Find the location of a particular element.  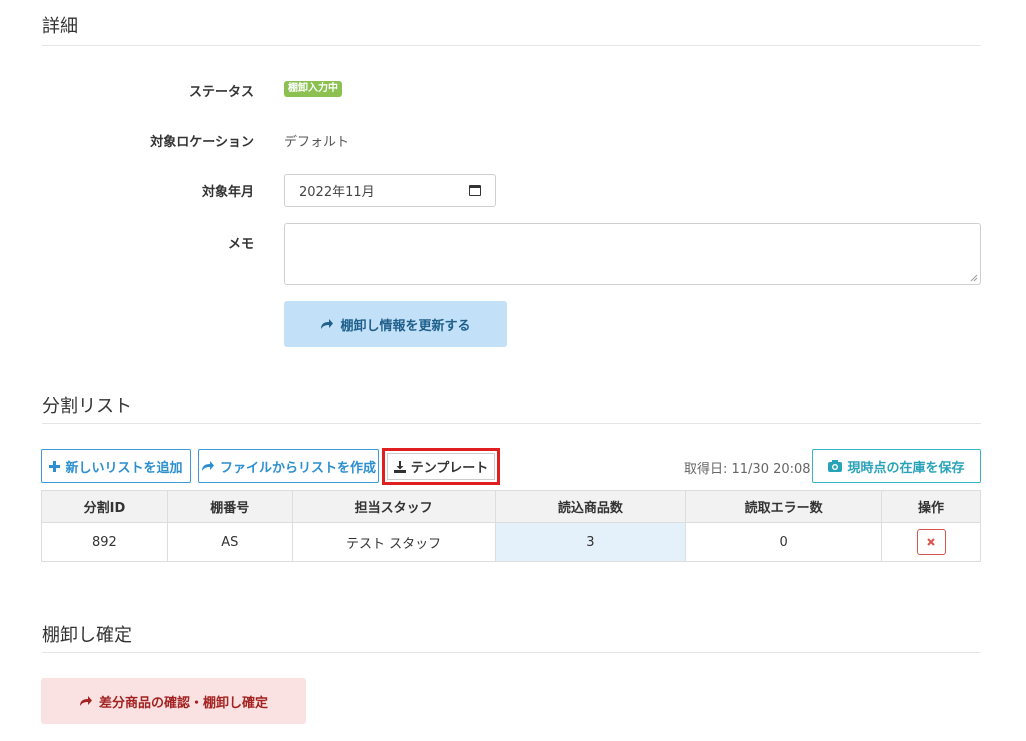

status-badge: 棚卸入力中 is located at coordinates (313, 89).